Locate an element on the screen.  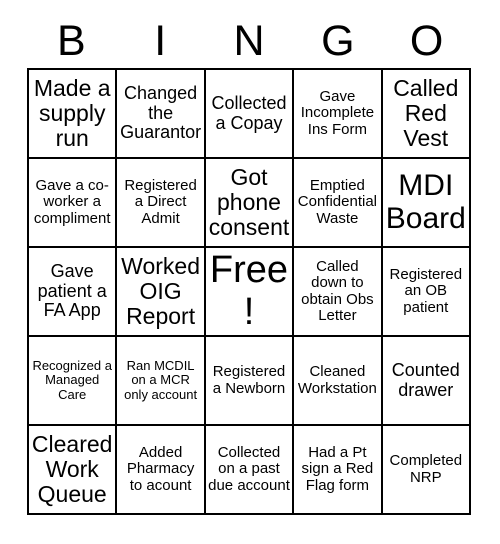
bingo-cell-label: Gave Incomplete Ins Form is located at coordinates (337, 113).